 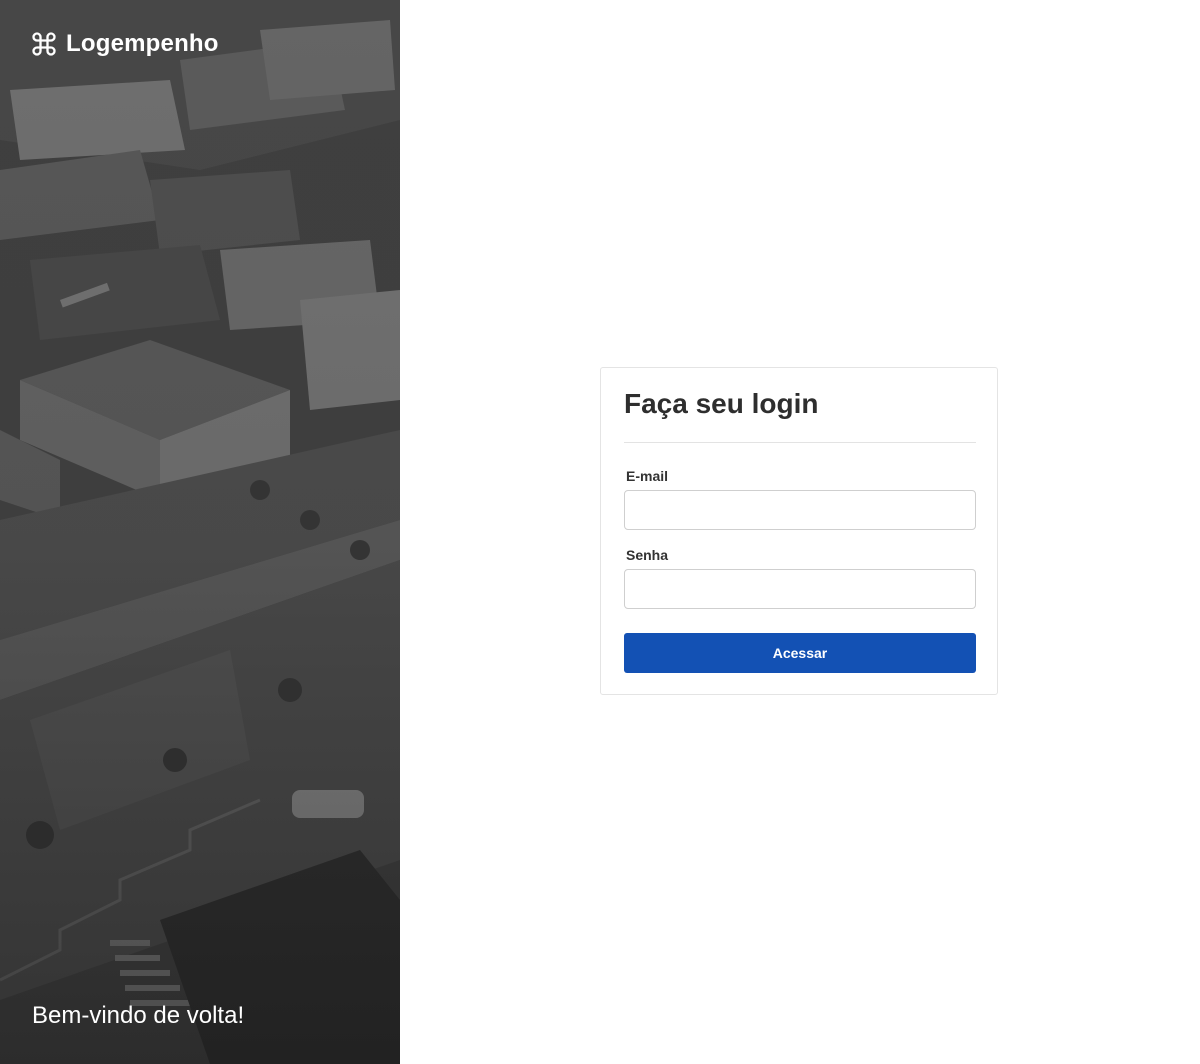 I want to click on brand-logo: Logempenho, so click(x=124, y=44).